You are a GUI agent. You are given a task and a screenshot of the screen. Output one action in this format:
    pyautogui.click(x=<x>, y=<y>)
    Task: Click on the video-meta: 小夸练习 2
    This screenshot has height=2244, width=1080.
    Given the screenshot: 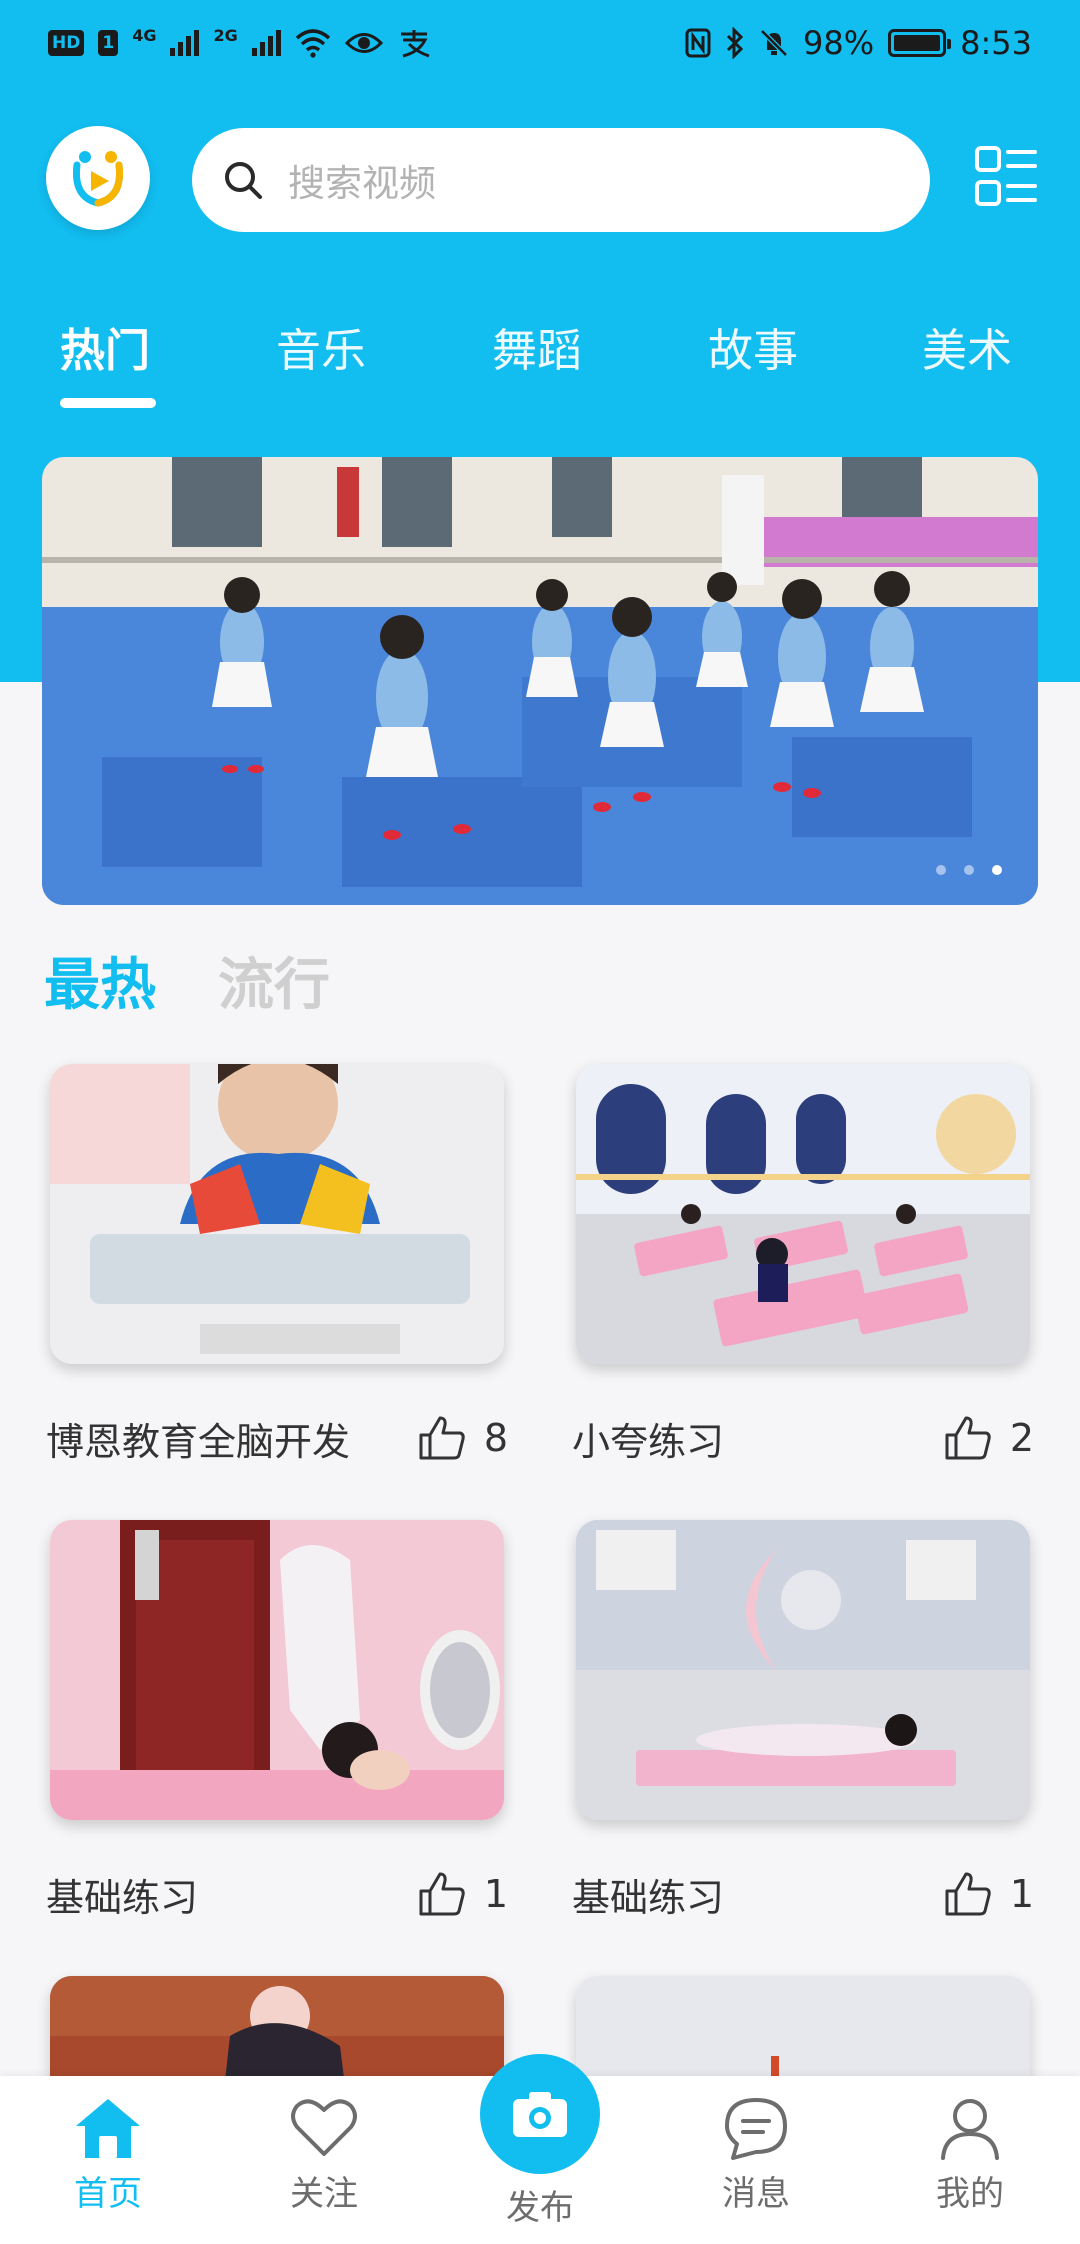 What is the action you would take?
    pyautogui.click(x=803, y=1438)
    